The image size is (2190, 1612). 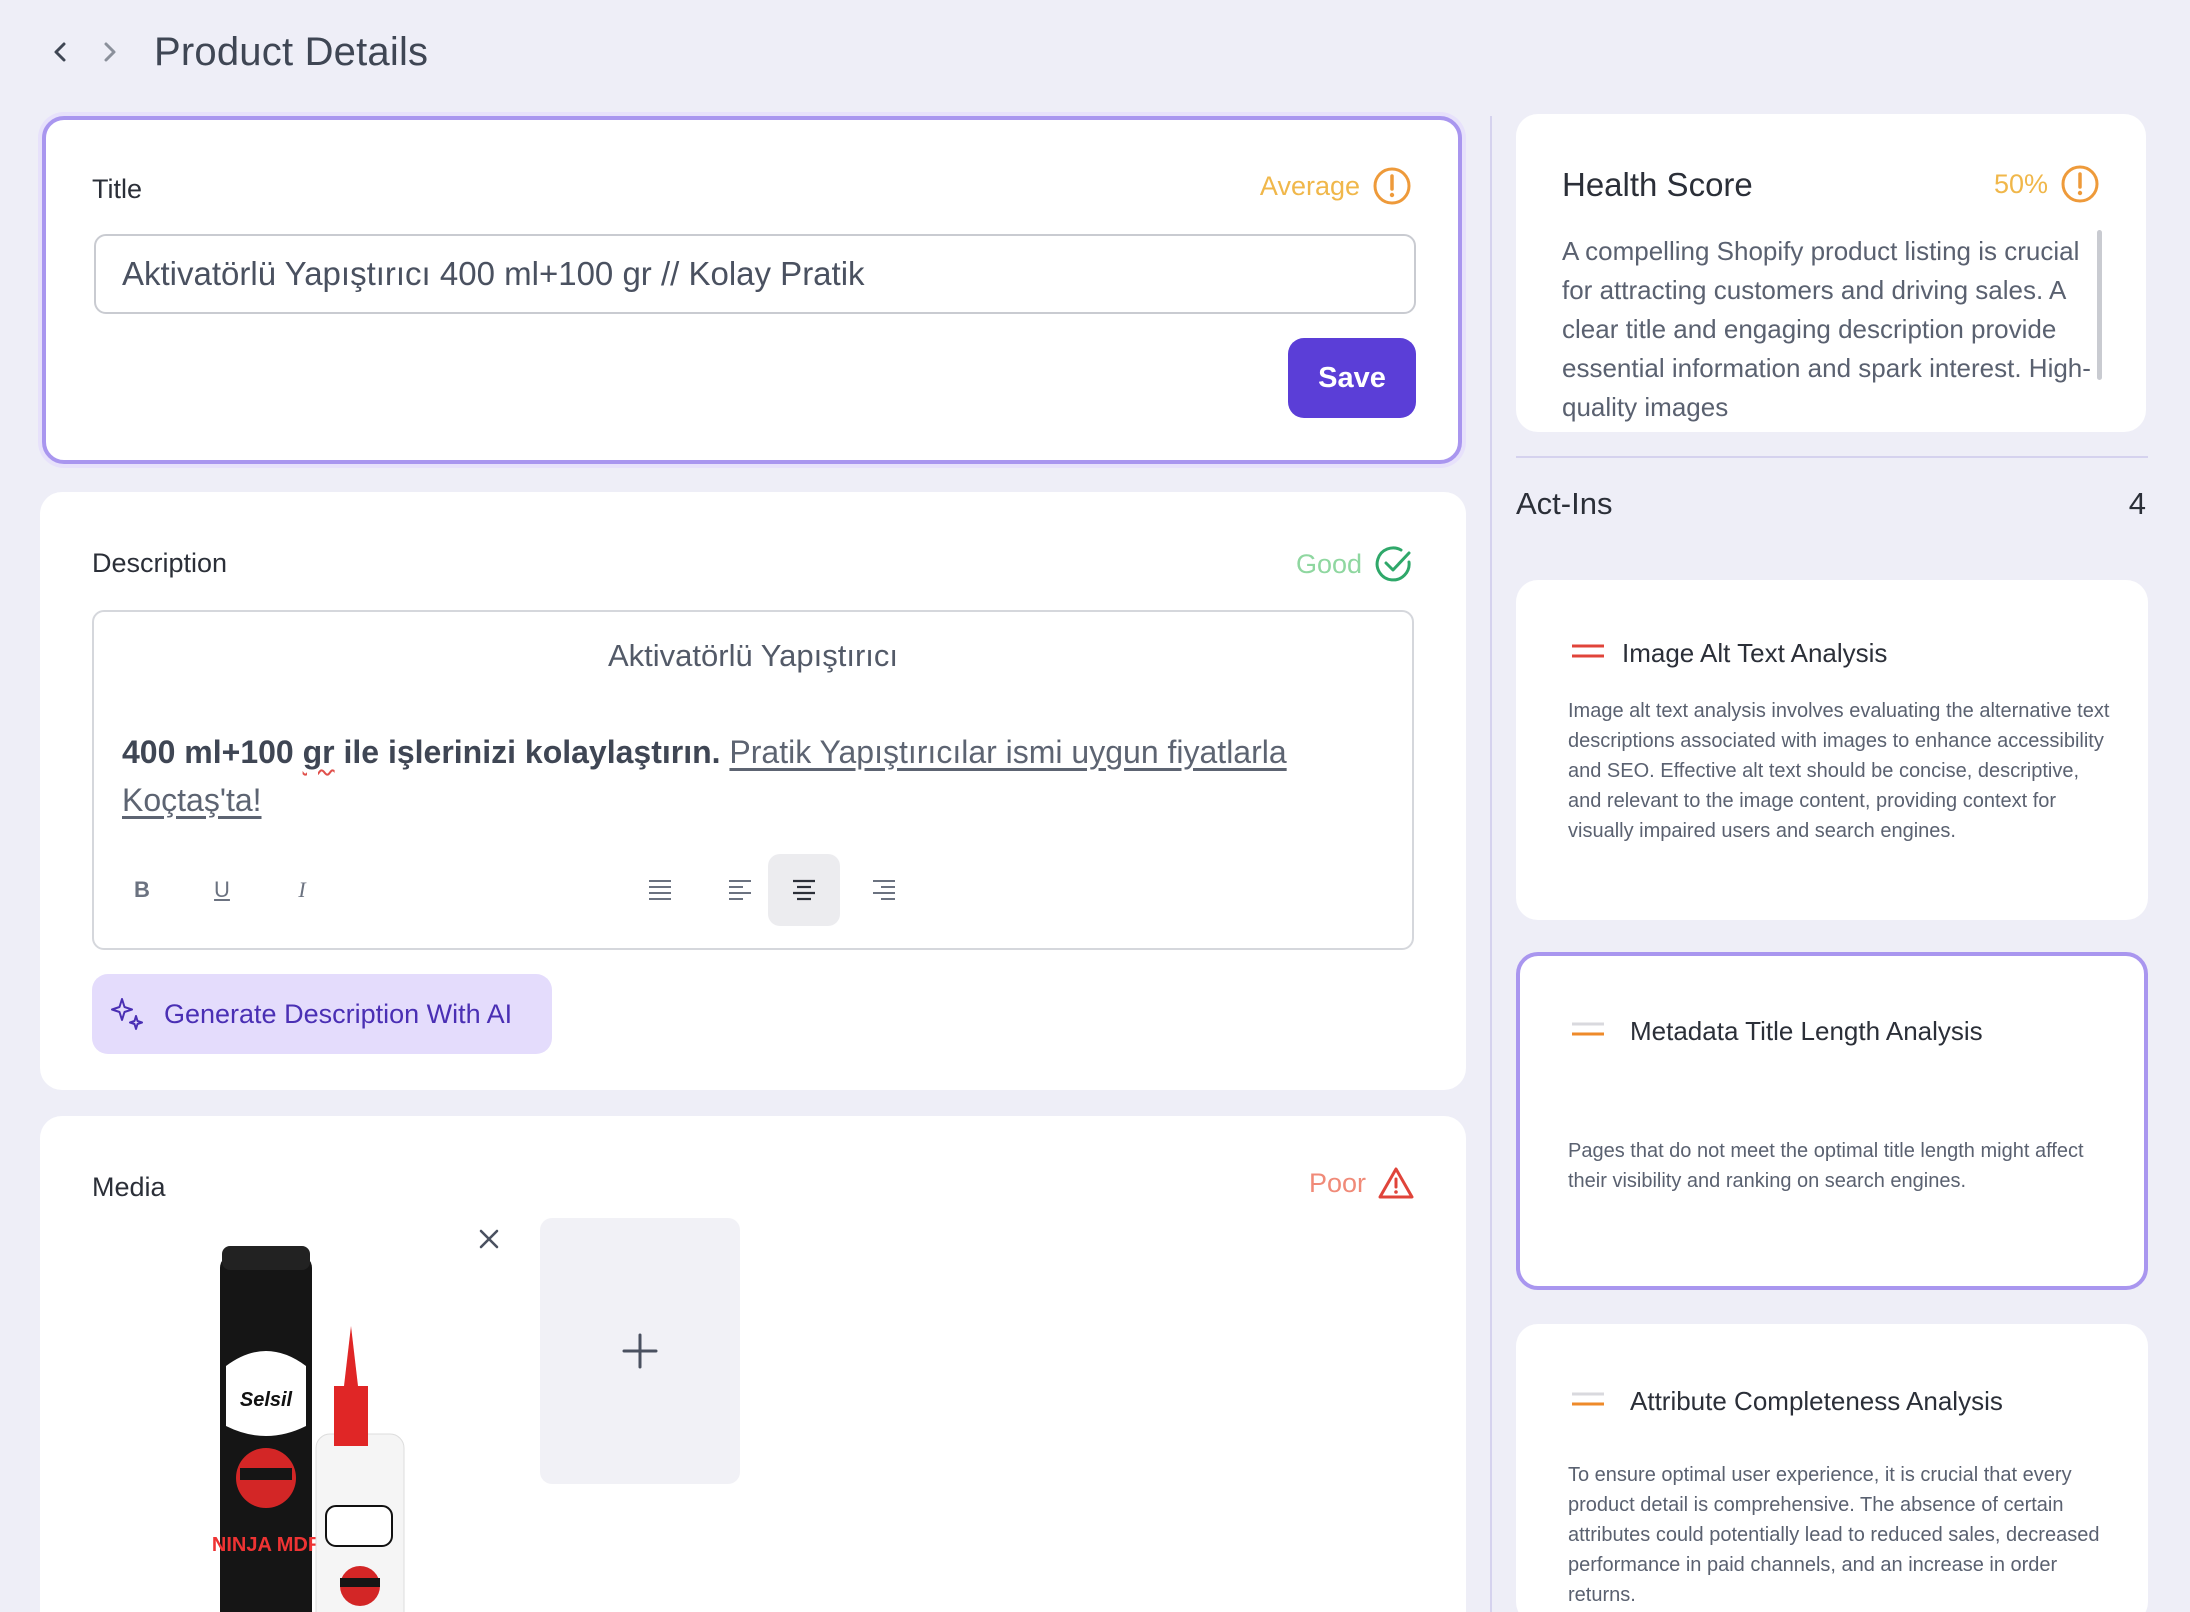 I want to click on chevron-right-icon, so click(x=110, y=52).